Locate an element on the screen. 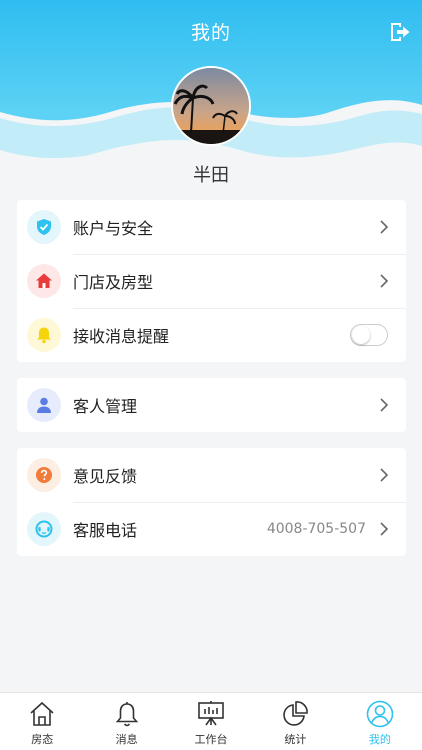  menu-item-account-security: 账户与安全 is located at coordinates (211, 227).